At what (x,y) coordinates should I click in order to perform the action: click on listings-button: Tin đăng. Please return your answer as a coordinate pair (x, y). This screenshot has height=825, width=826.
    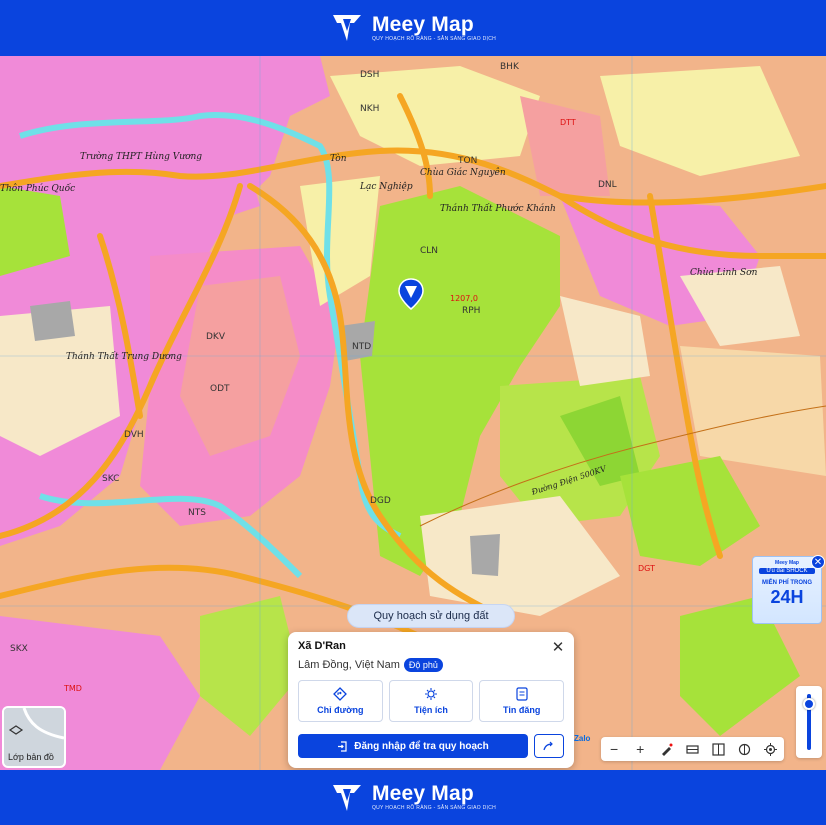
    Looking at the image, I should click on (522, 701).